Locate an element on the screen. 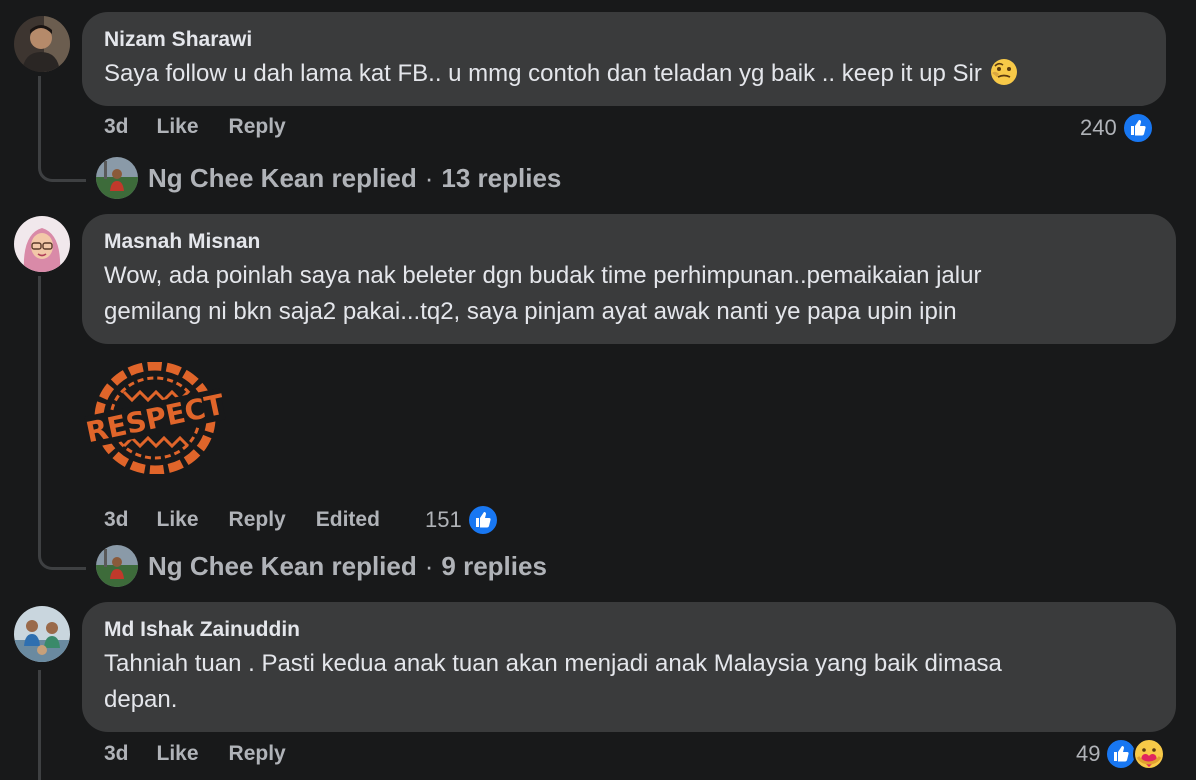 This screenshot has width=1196, height=780. comment-actions: 3d Like Reply Edited is located at coordinates (260, 520).